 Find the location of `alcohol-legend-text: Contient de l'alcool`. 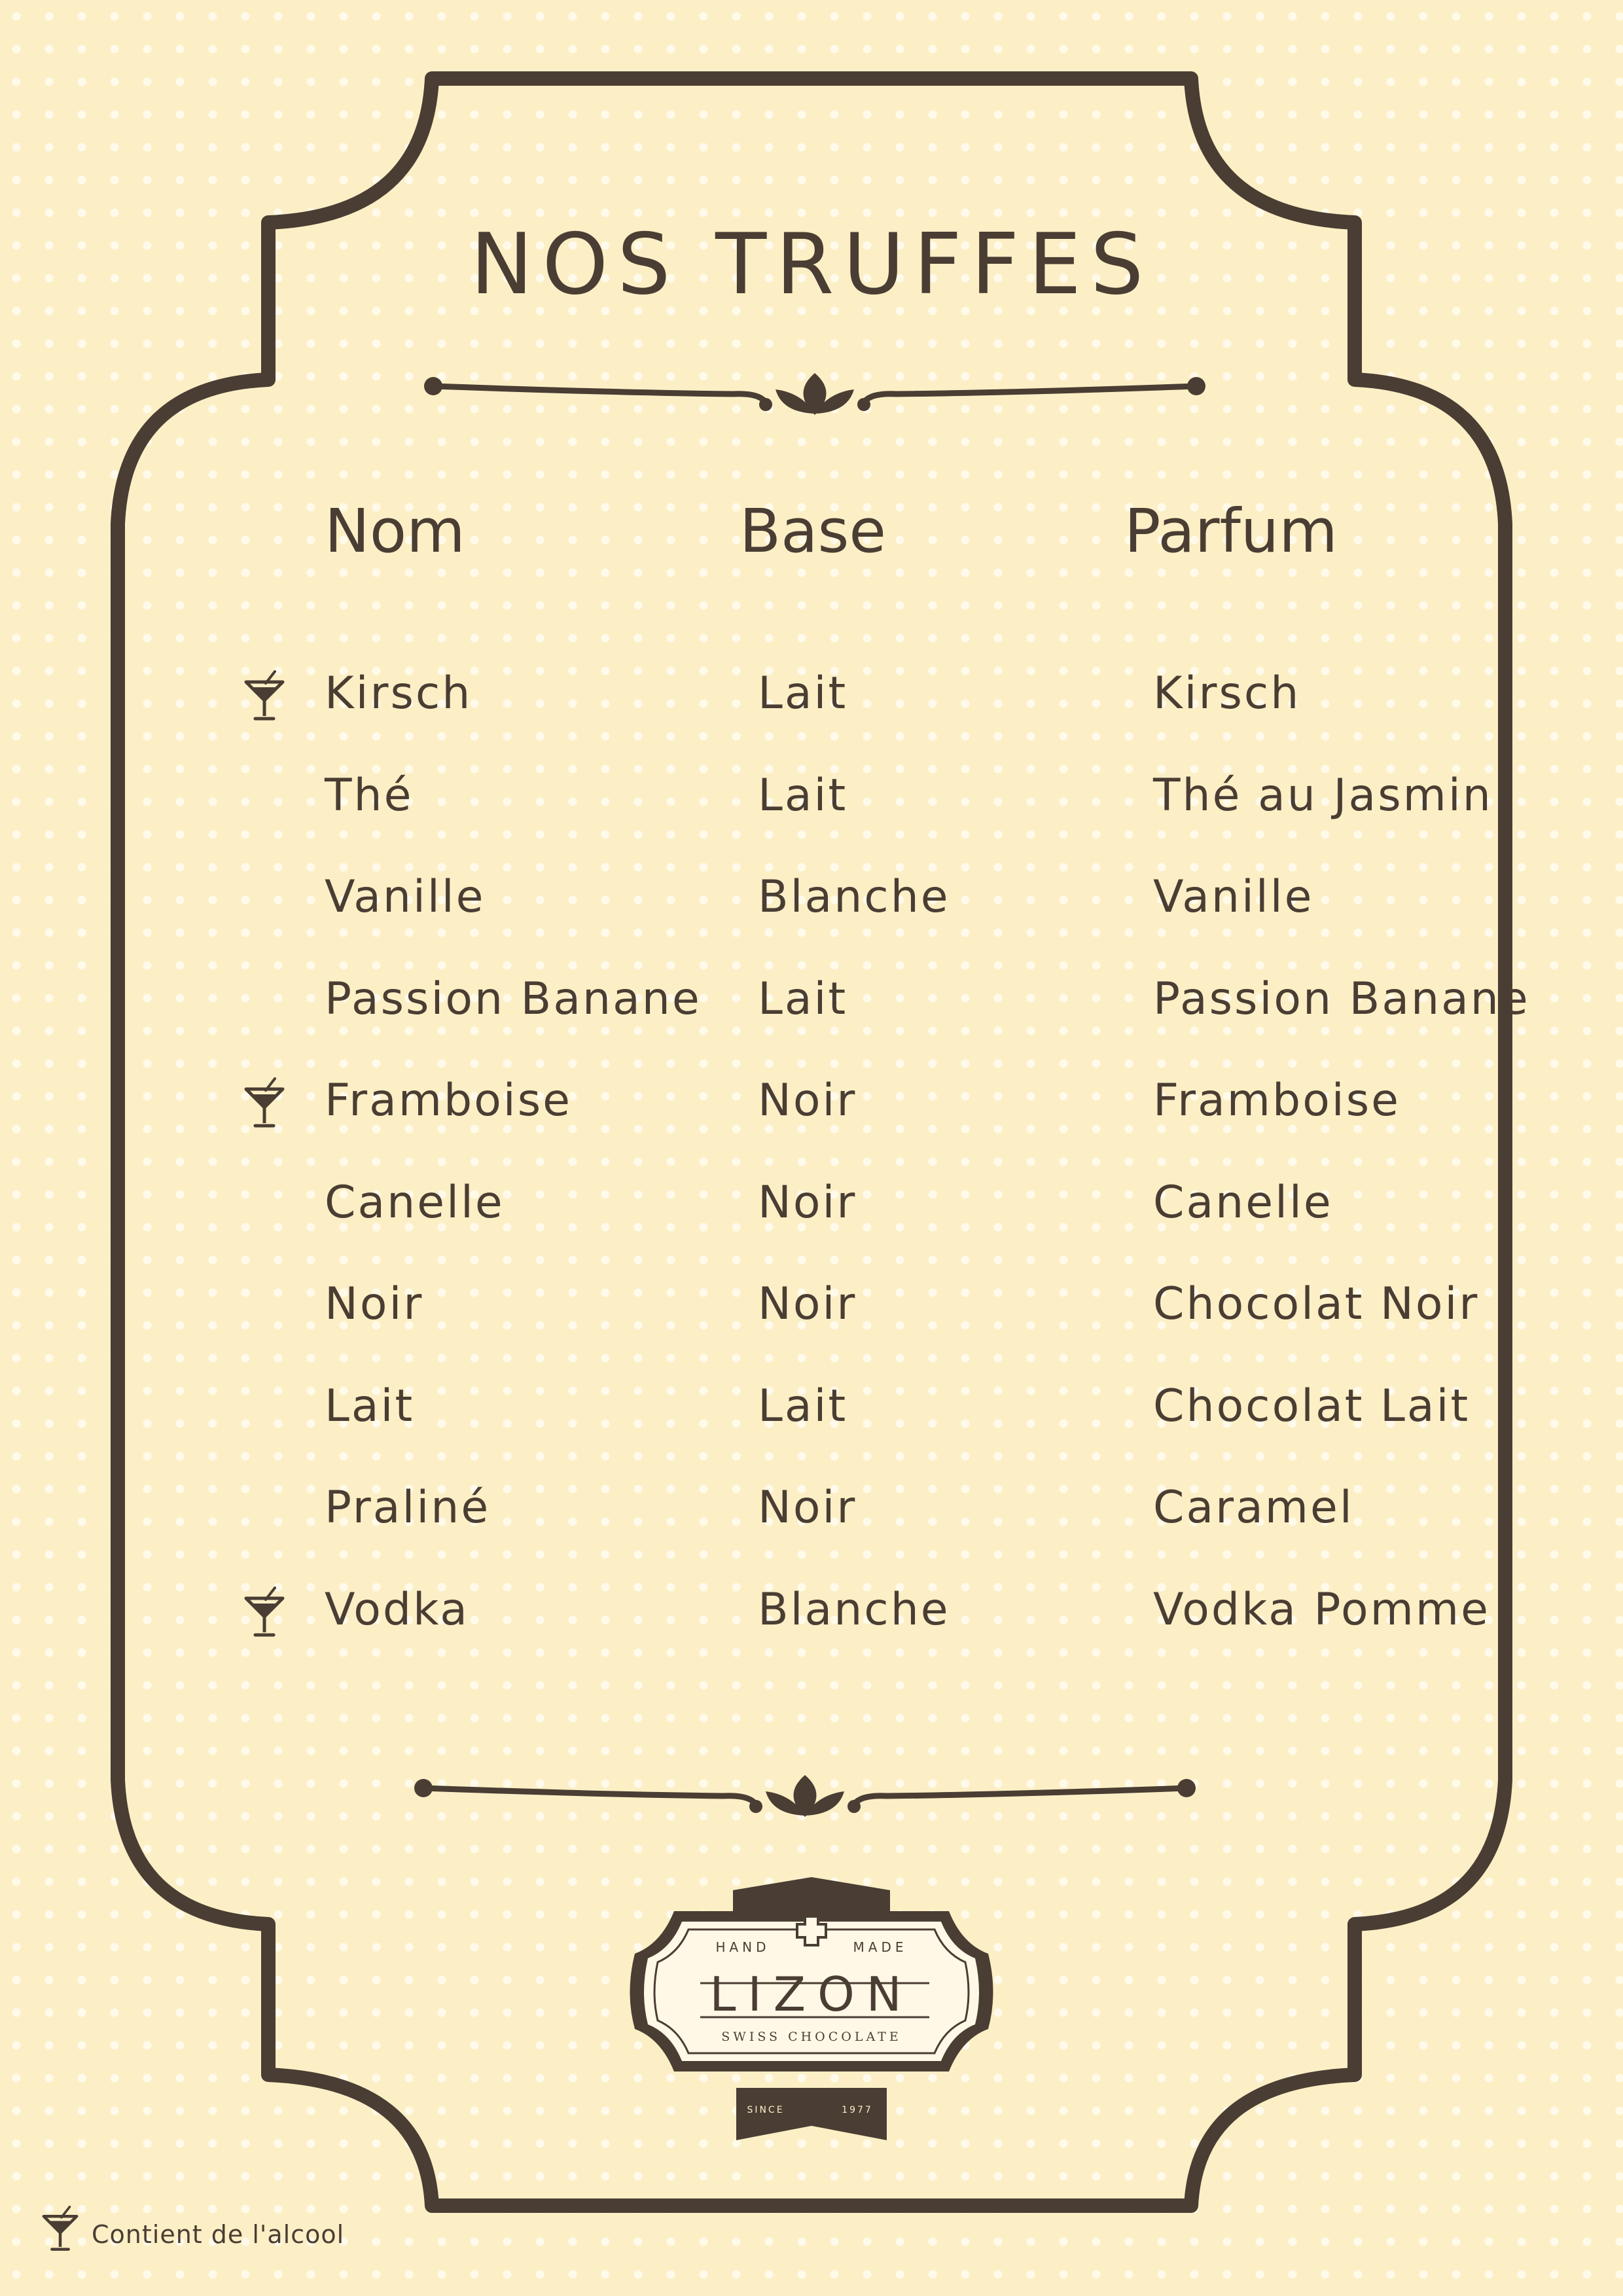

alcohol-legend-text: Contient de l'alcool is located at coordinates (218, 2234).